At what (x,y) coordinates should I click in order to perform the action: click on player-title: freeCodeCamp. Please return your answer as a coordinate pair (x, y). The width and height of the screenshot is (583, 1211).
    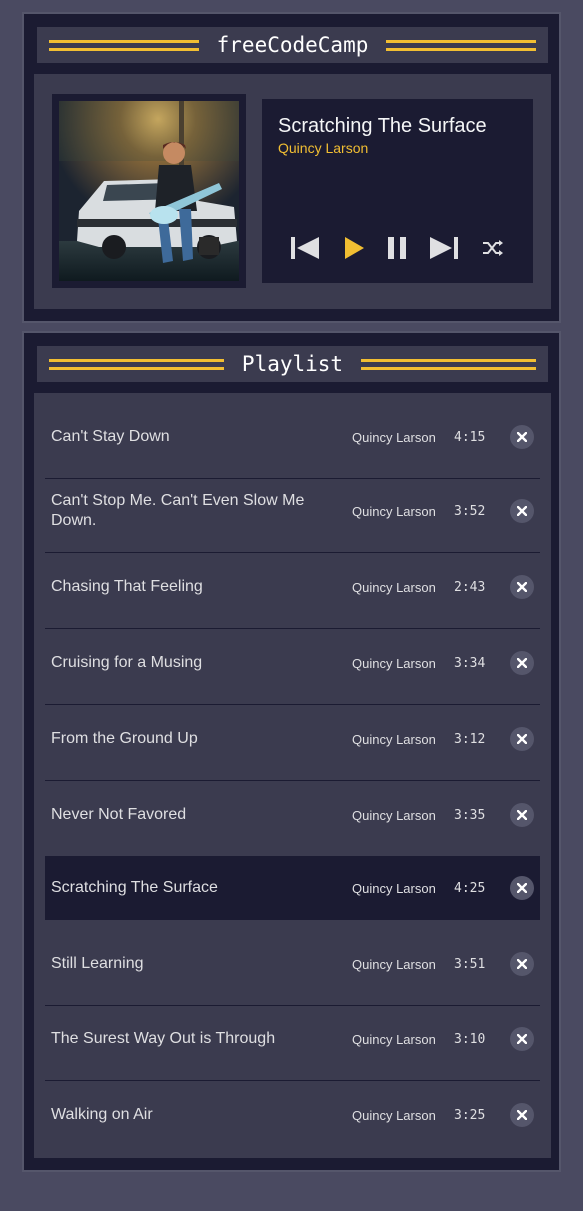
    Looking at the image, I should click on (292, 45).